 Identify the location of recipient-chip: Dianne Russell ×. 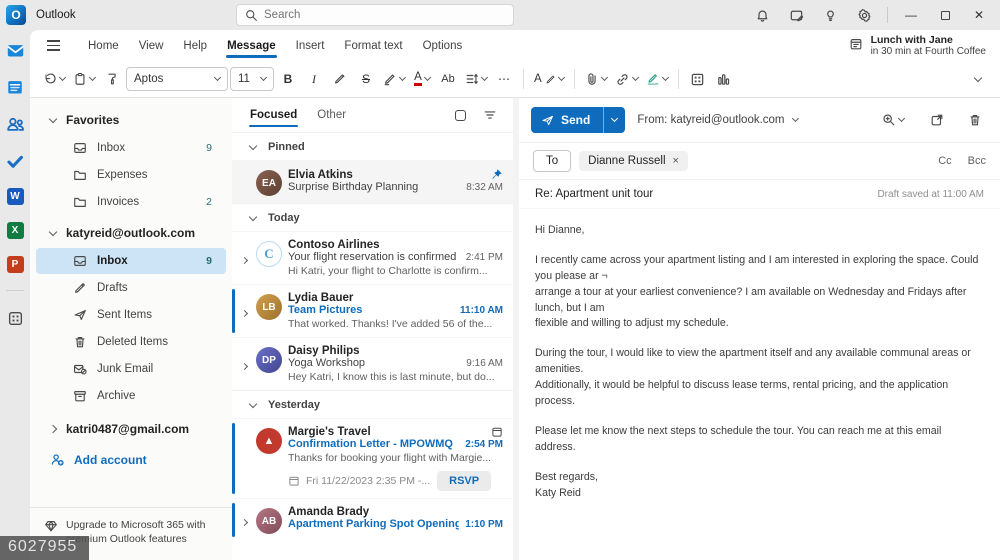
(633, 161).